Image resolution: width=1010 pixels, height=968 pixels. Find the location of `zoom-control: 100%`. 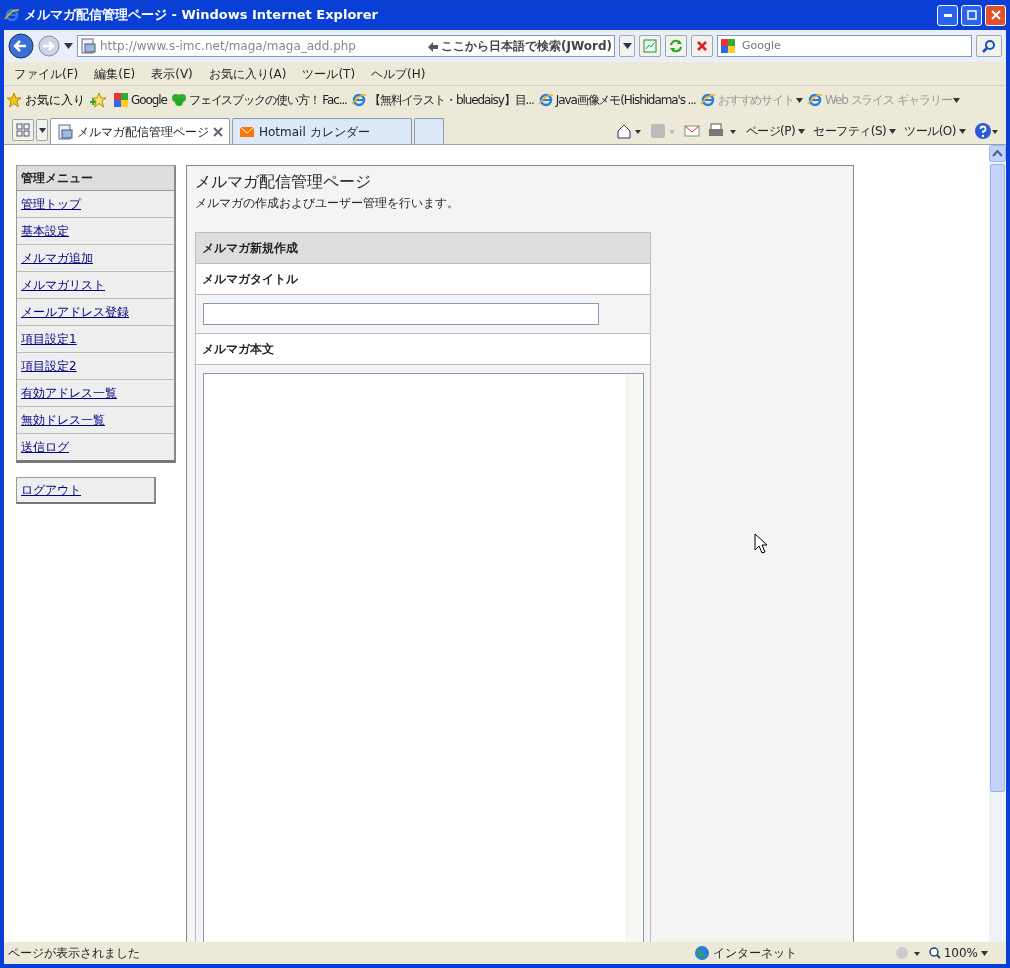

zoom-control: 100% is located at coordinates (958, 953).